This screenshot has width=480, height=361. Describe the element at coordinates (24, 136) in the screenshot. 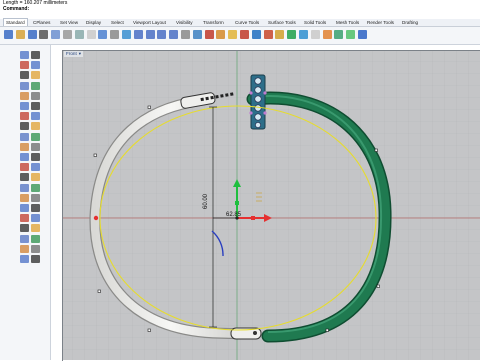

I see `box-icon` at that location.